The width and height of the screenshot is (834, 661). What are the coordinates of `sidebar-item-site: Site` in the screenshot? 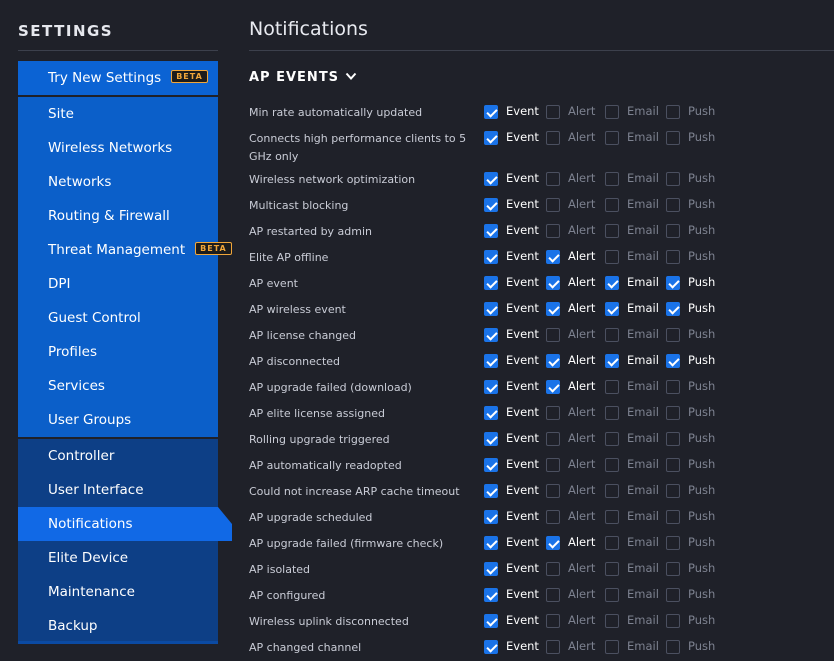 It's located at (118, 114).